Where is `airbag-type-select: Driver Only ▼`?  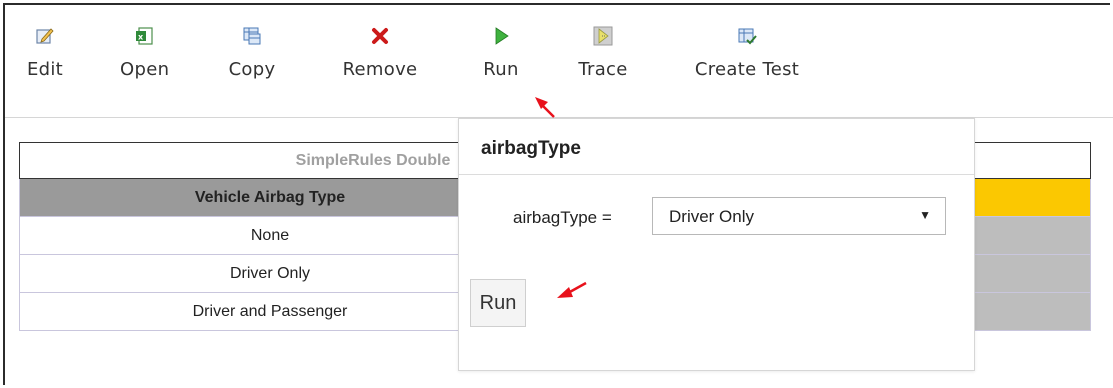 airbag-type-select: Driver Only ▼ is located at coordinates (799, 216).